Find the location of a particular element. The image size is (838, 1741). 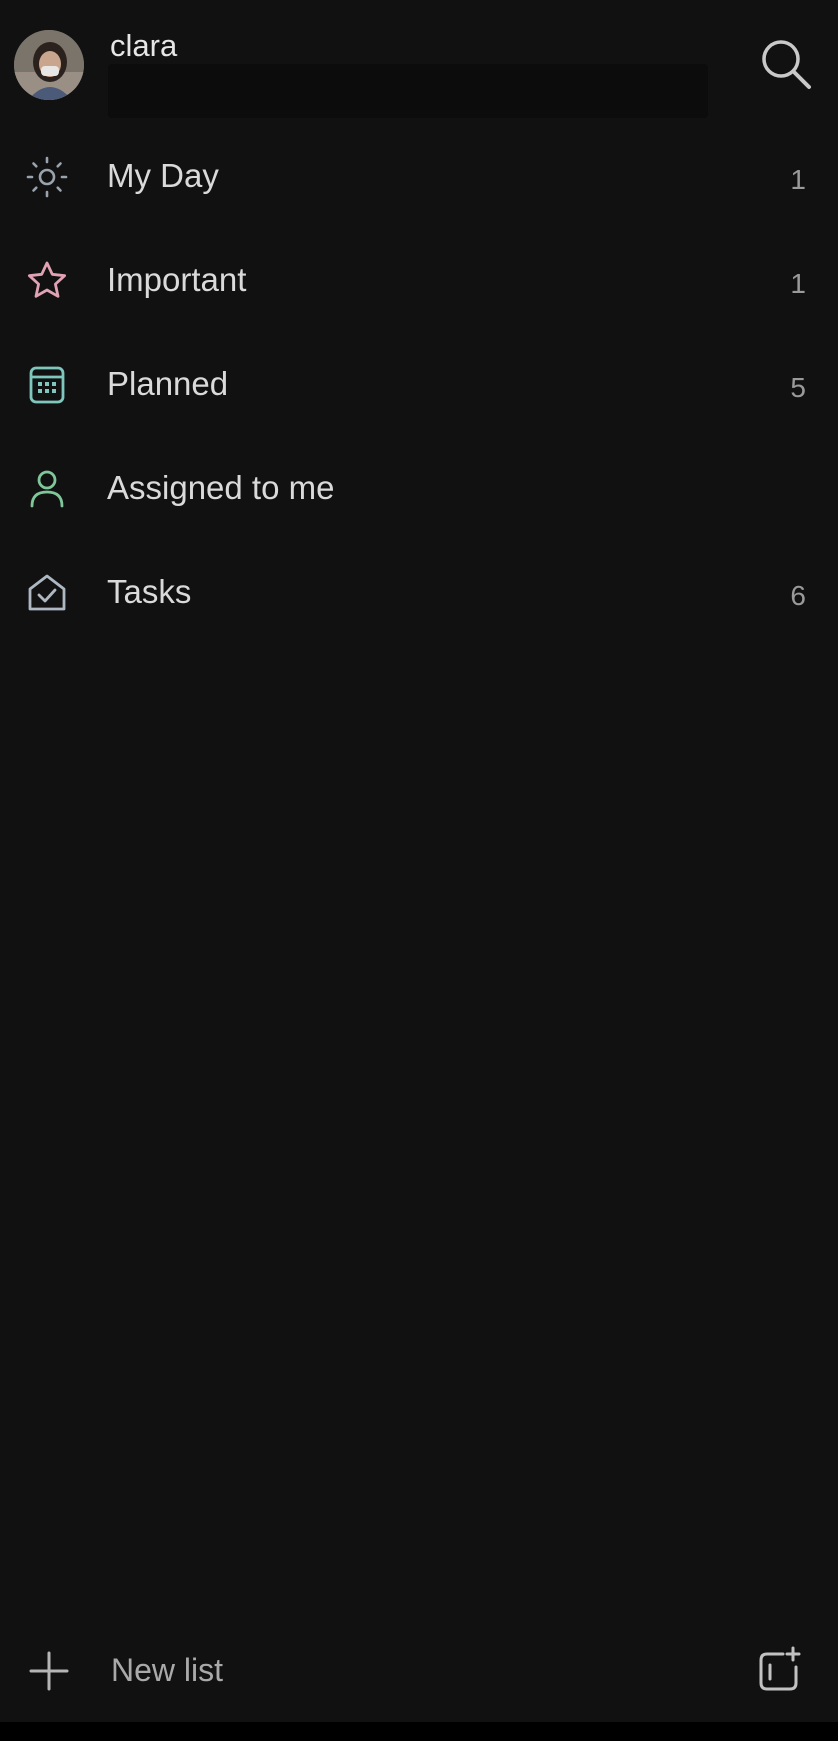

search-icon is located at coordinates (786, 64).